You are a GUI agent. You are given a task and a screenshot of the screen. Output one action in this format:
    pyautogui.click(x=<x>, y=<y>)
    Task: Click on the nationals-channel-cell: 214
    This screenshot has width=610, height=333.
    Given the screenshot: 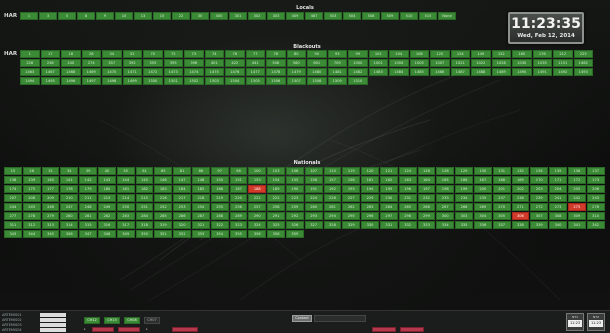 What is the action you would take?
    pyautogui.click(x=125, y=198)
    